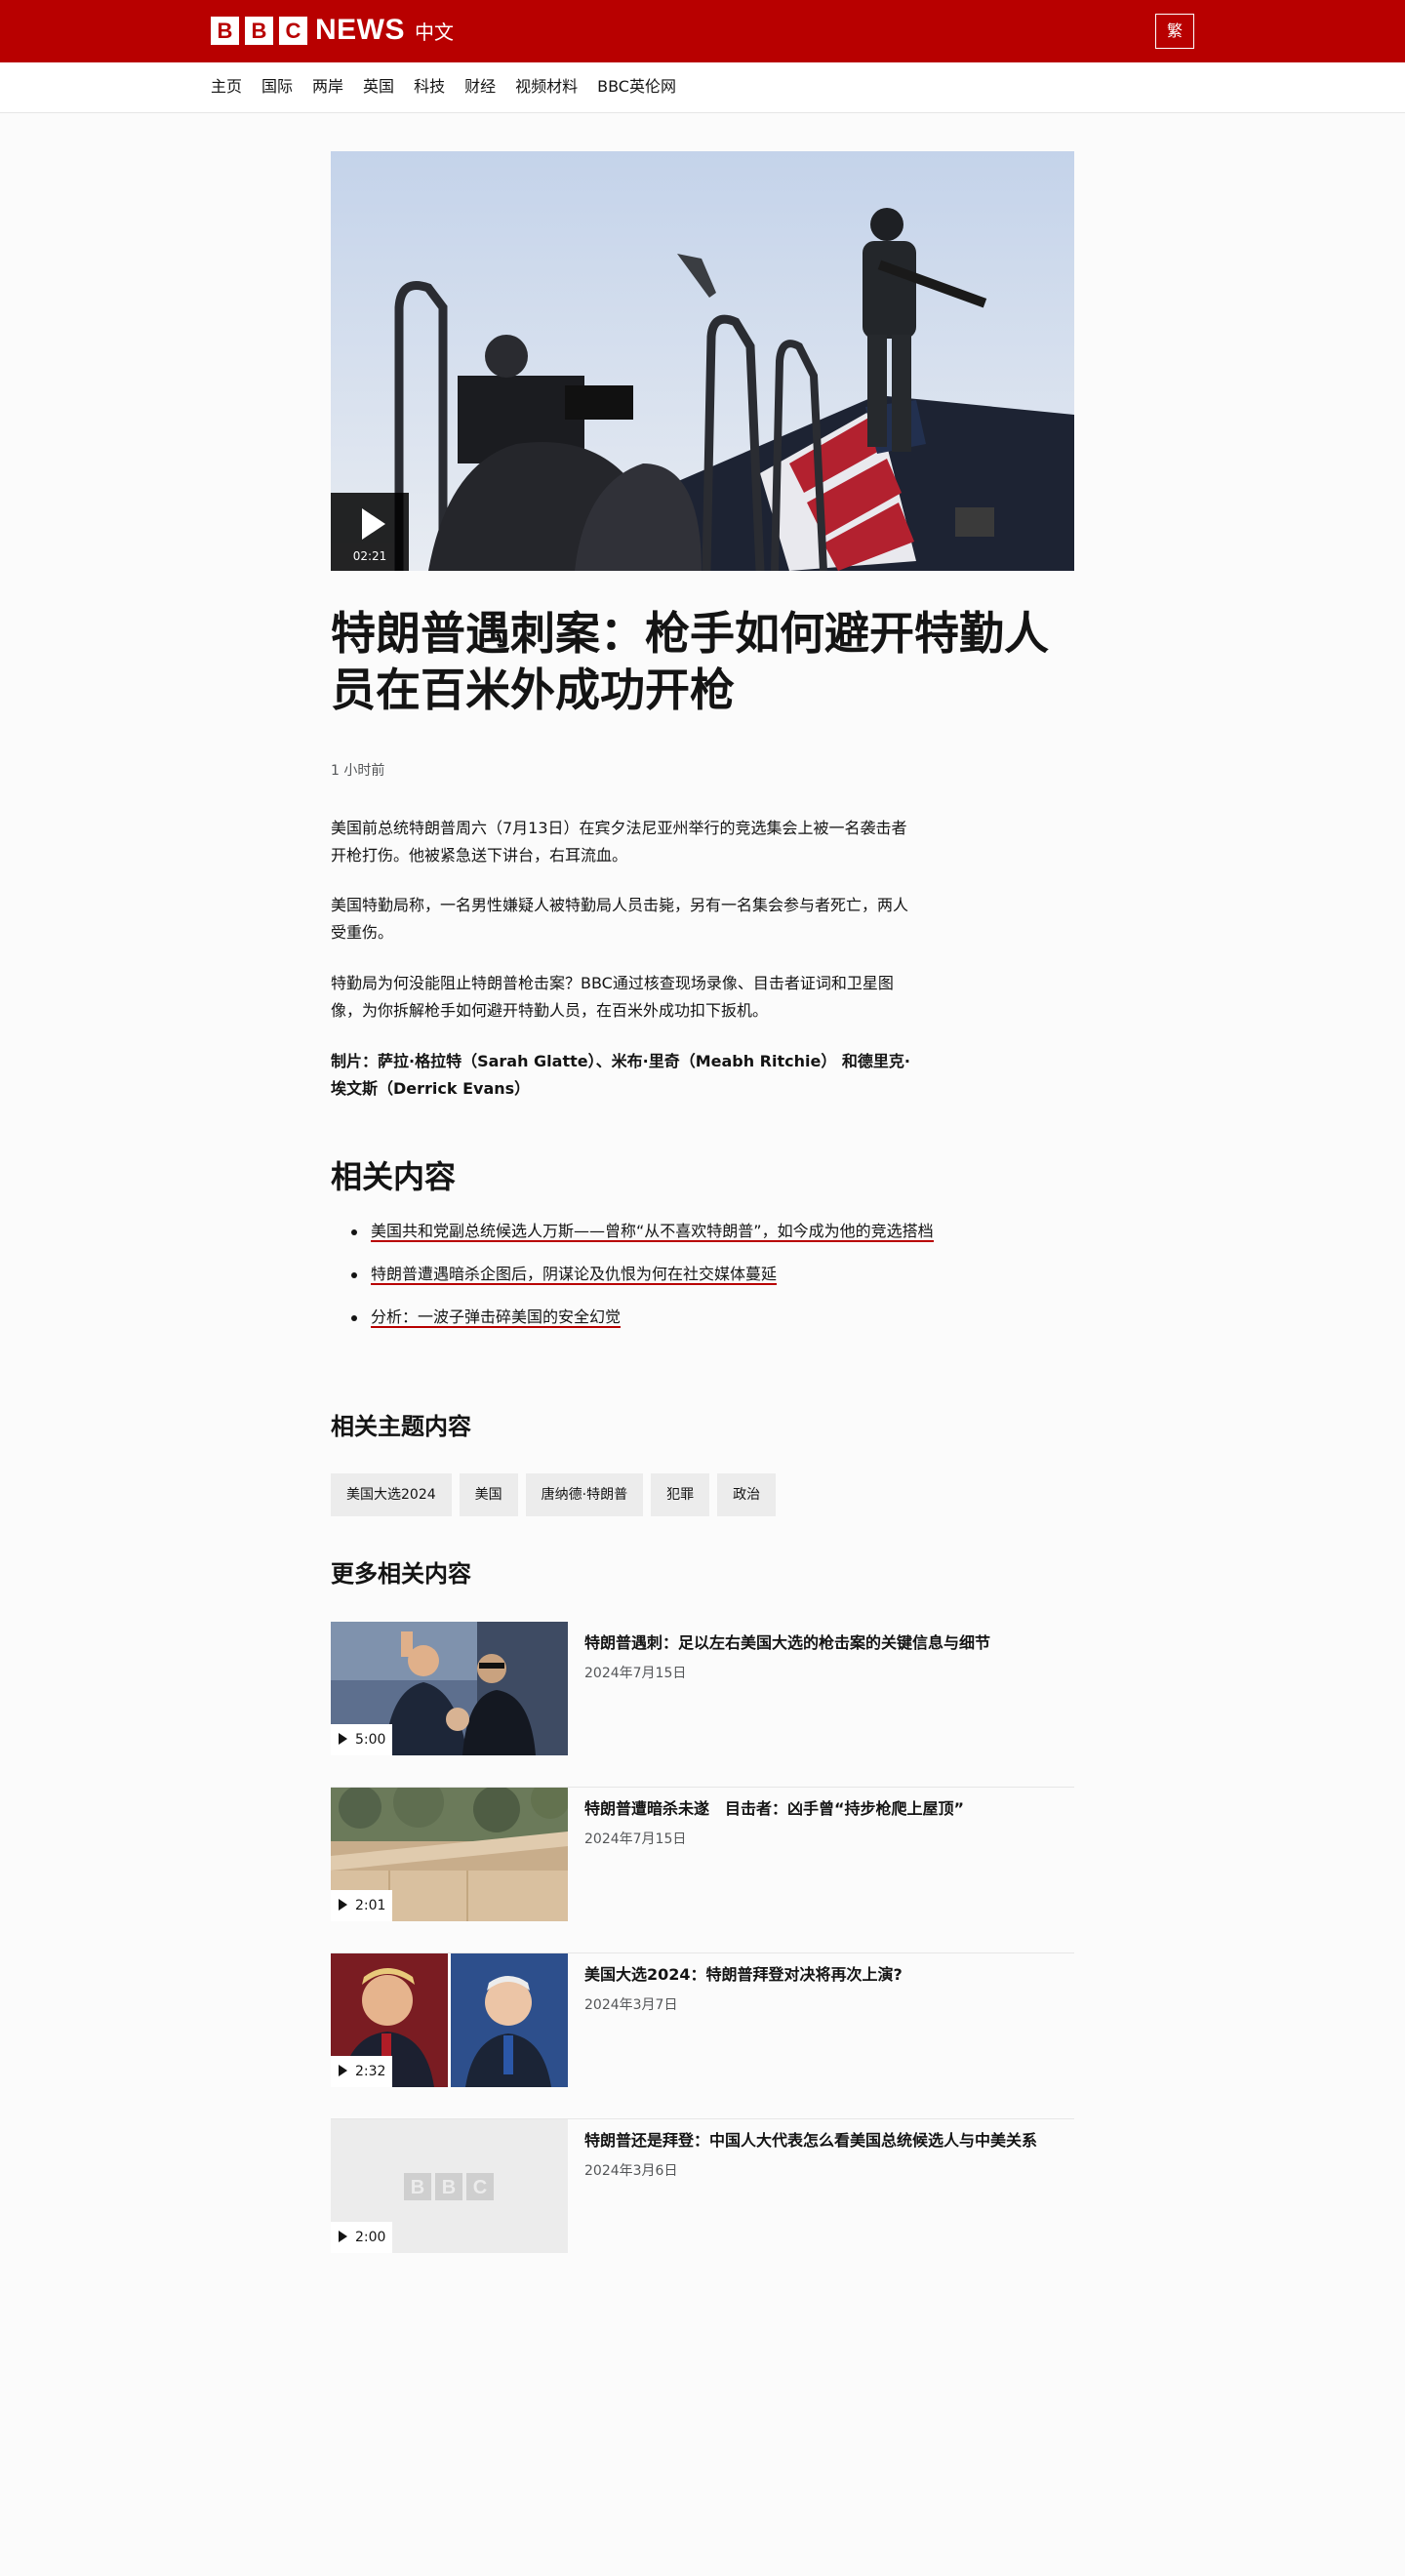 The width and height of the screenshot is (1405, 2576). I want to click on topic-tag: 犯罪, so click(680, 1494).